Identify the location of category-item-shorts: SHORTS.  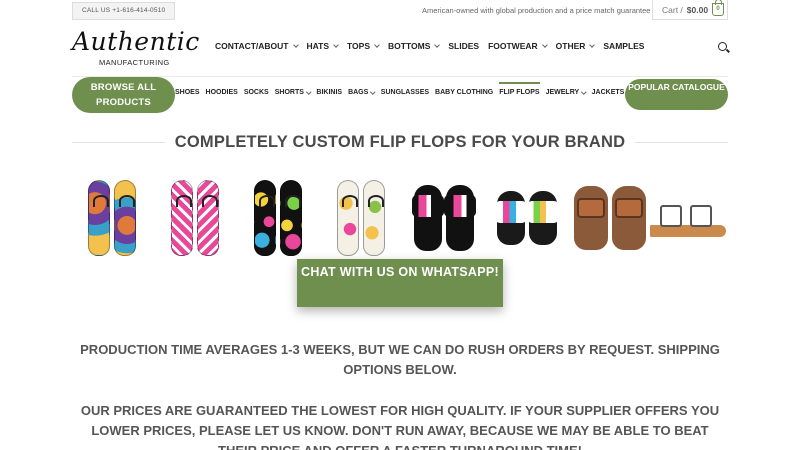
(293, 92).